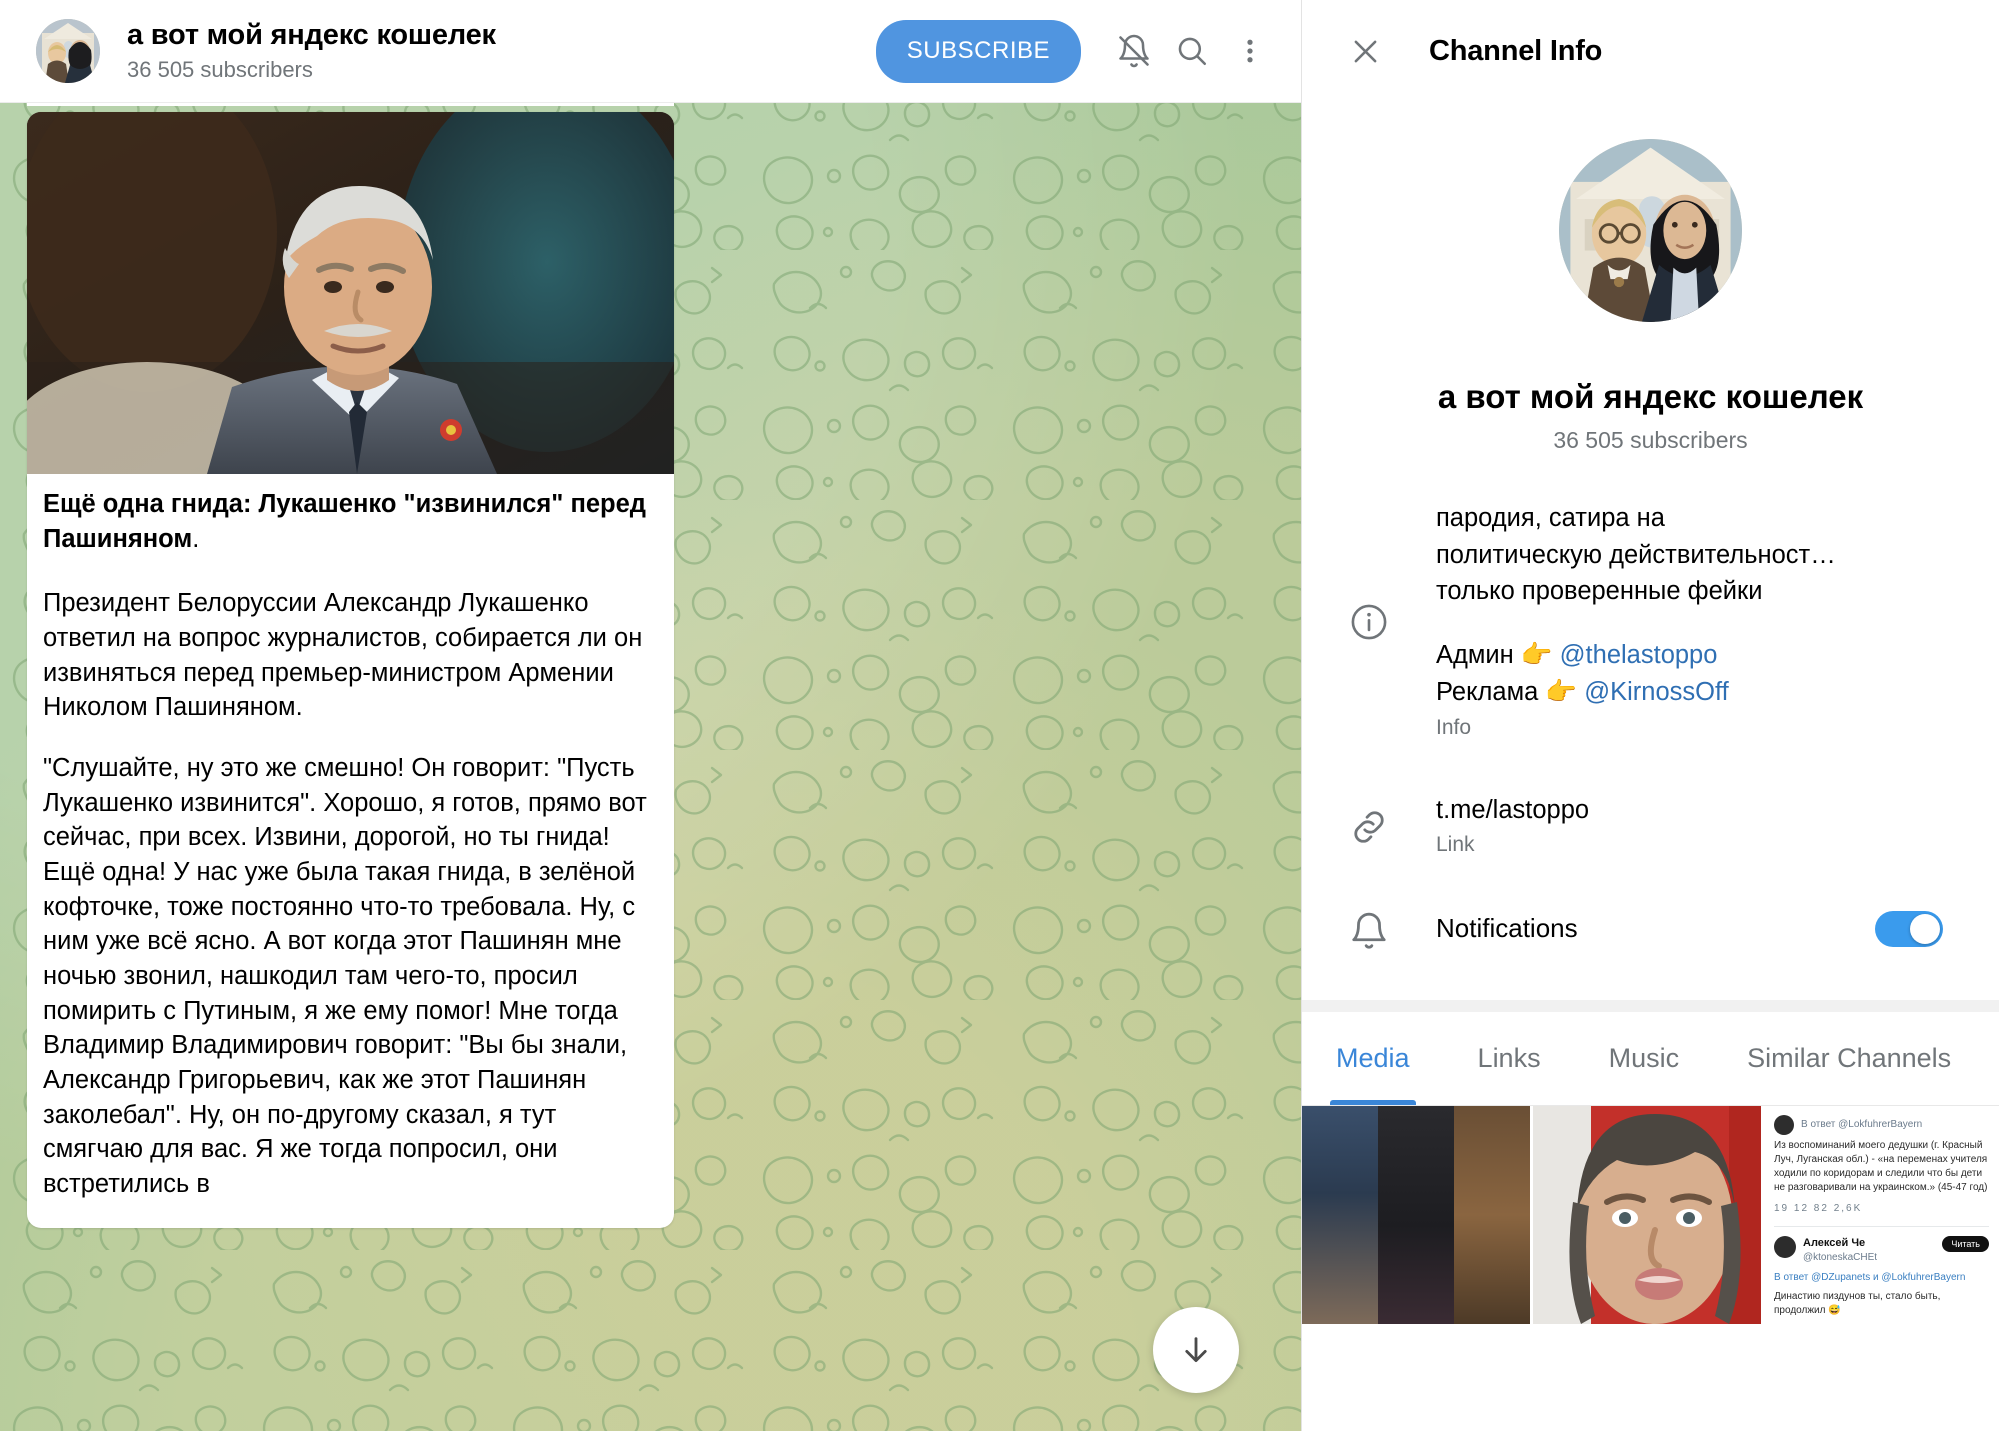  Describe the element at coordinates (1192, 51) in the screenshot. I see `search-icon` at that location.